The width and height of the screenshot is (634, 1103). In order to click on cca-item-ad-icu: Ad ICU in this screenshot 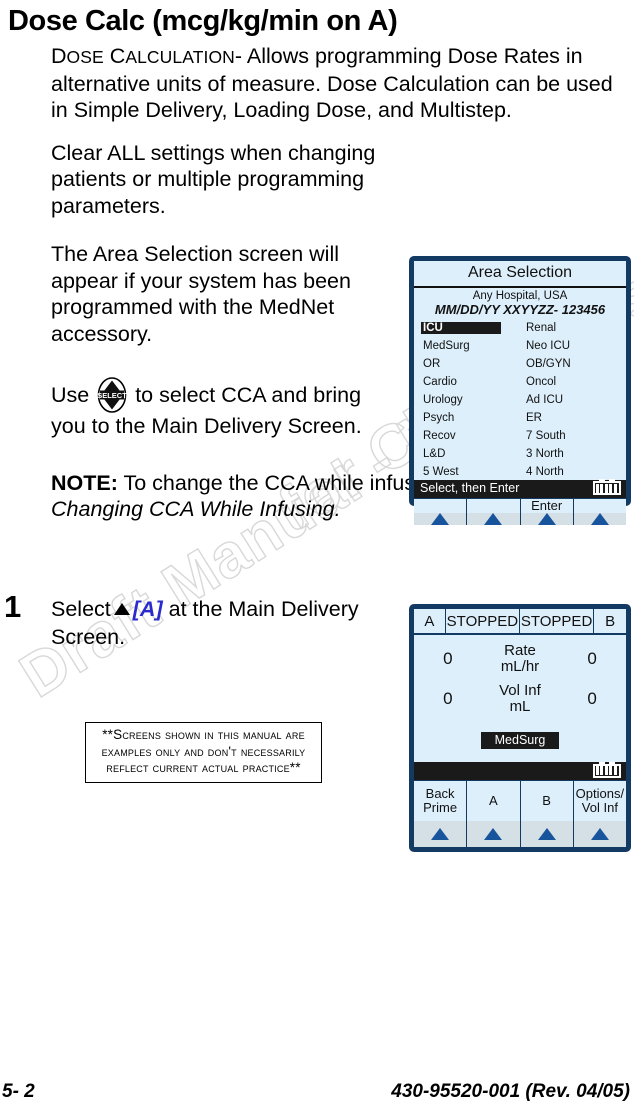, I will do `click(544, 400)`.